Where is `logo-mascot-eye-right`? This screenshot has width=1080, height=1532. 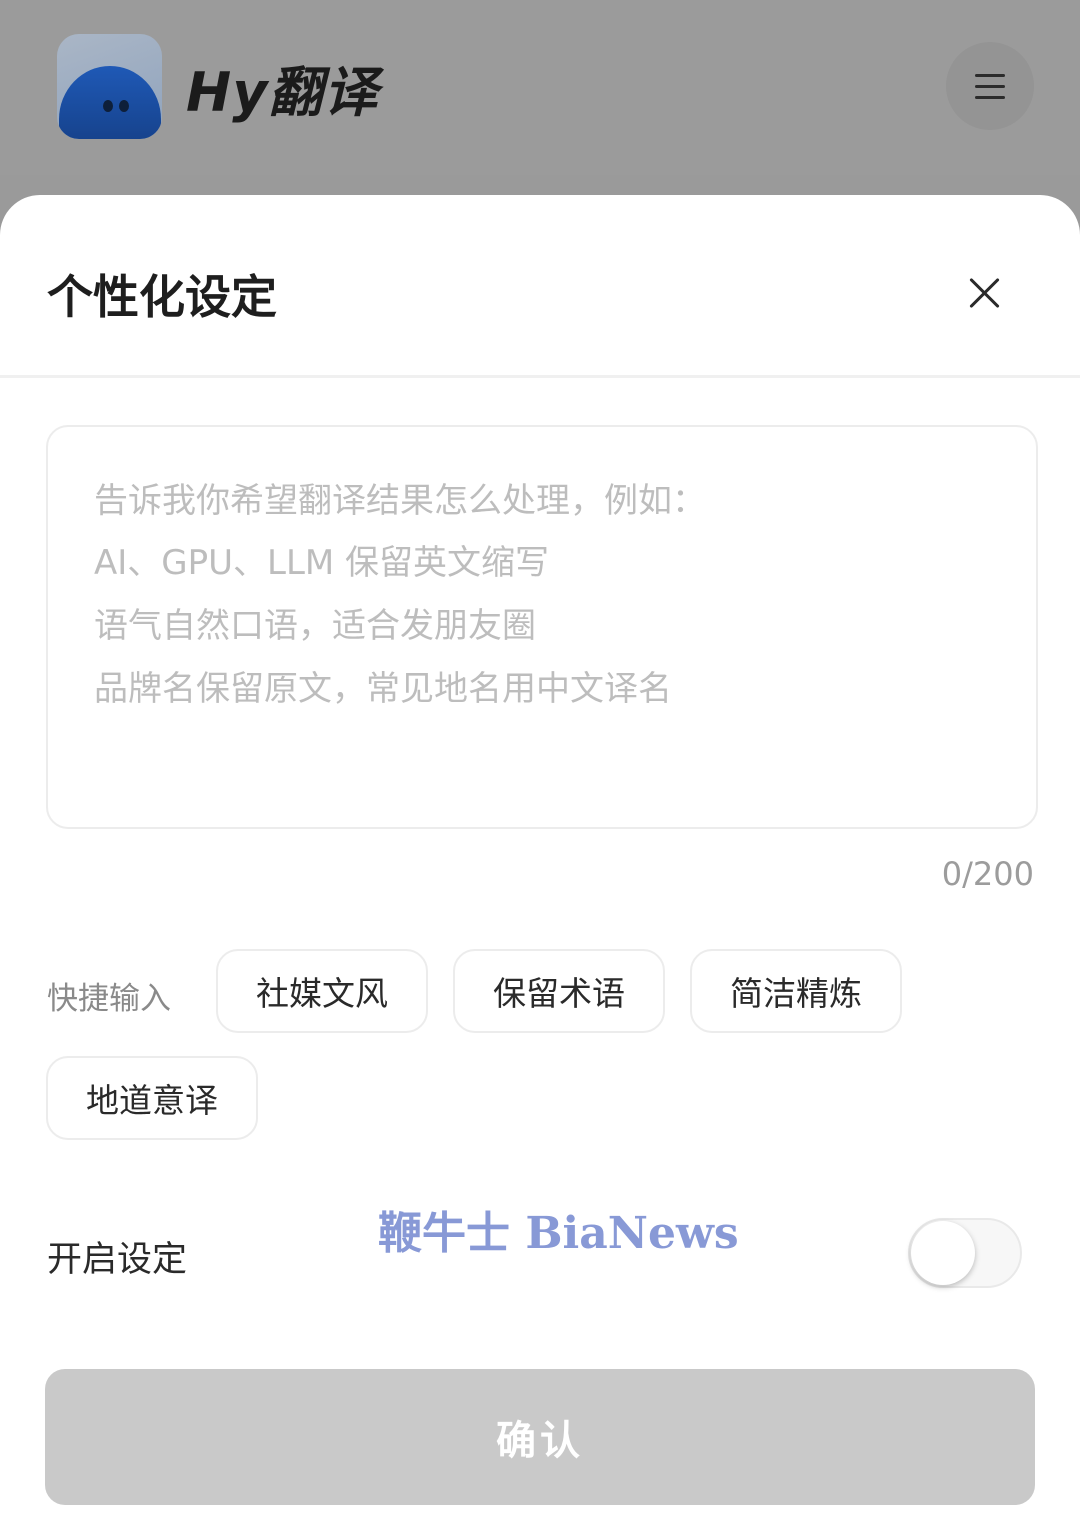
logo-mascot-eye-right is located at coordinates (124, 106).